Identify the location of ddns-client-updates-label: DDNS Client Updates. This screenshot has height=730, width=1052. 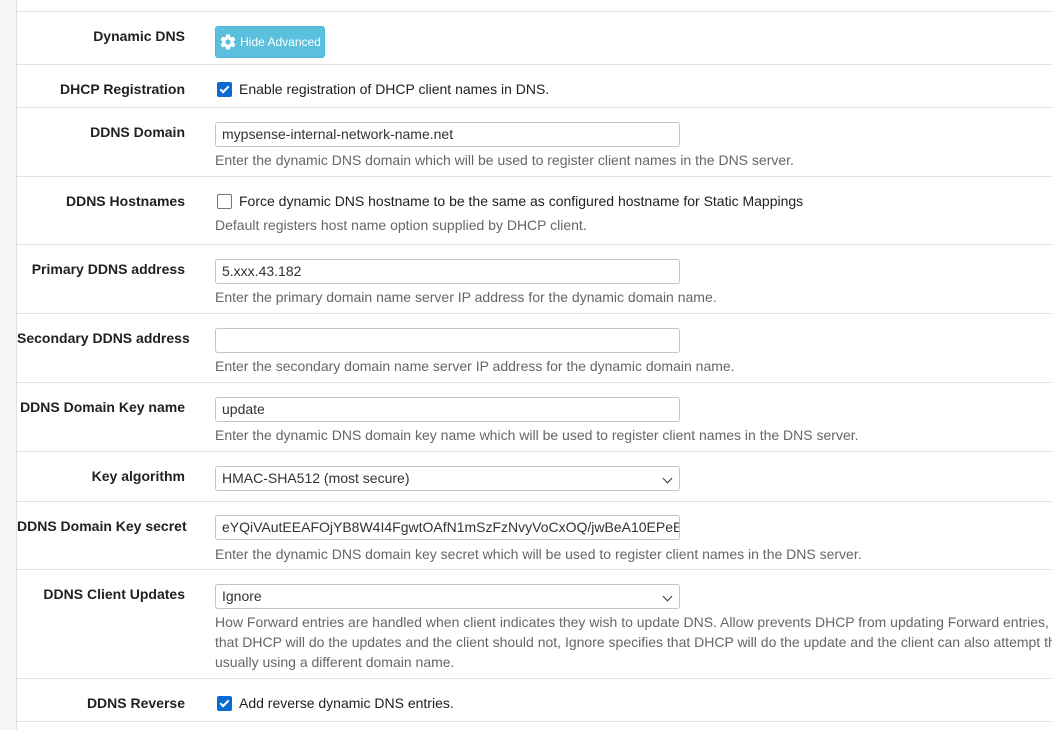
(114, 594).